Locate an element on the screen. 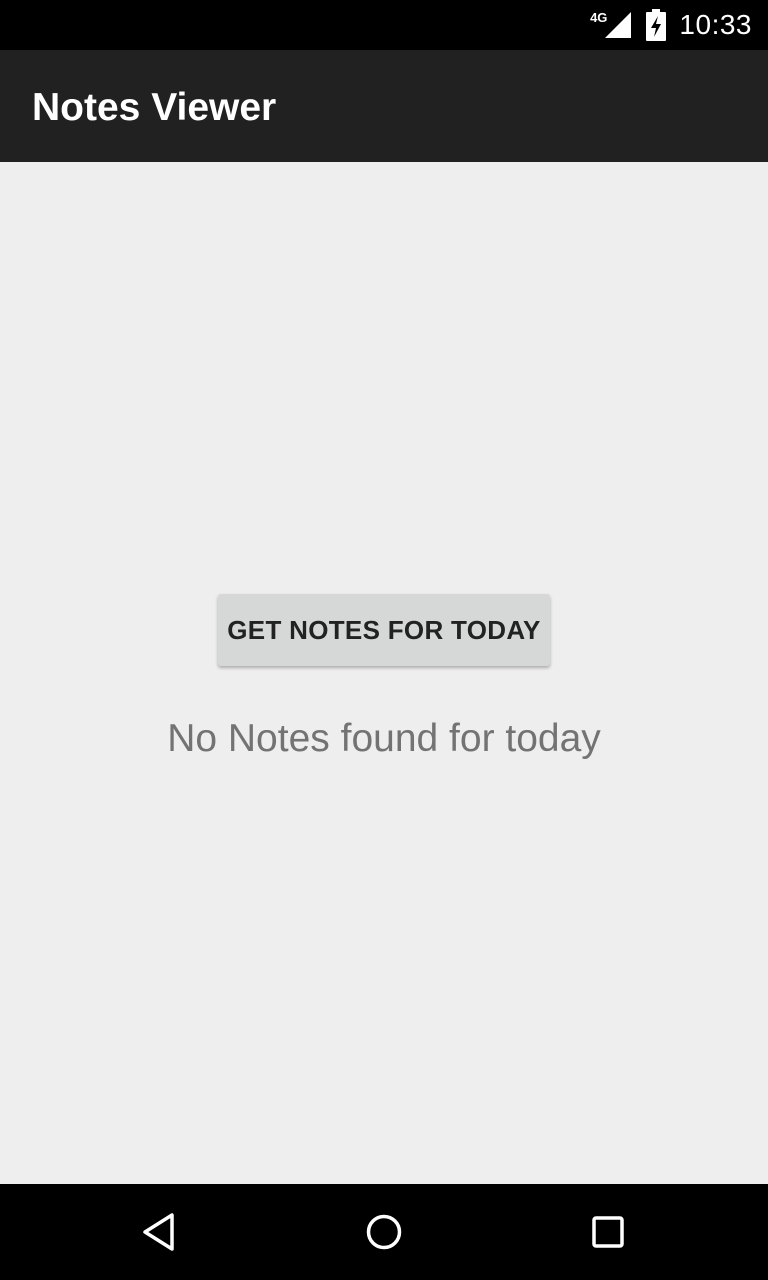  back-button is located at coordinates (160, 1232).